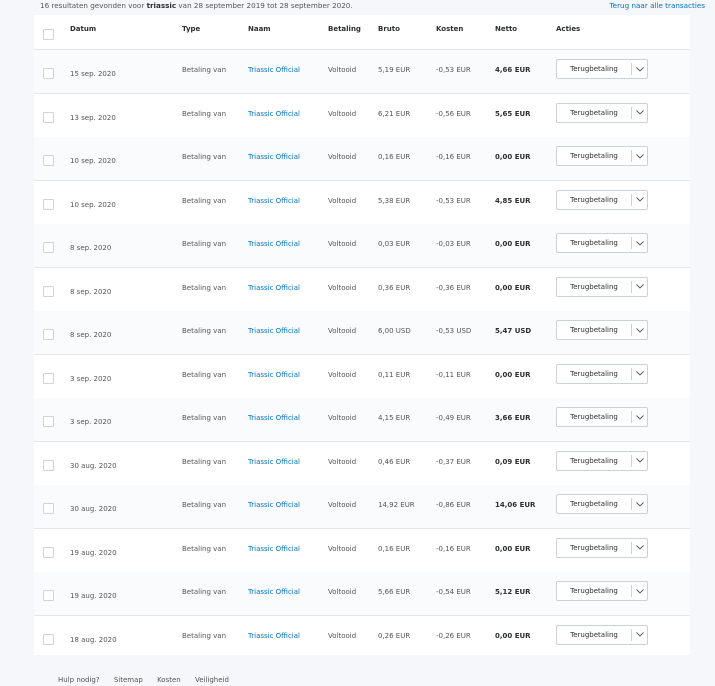 The width and height of the screenshot is (715, 686). Describe the element at coordinates (394, 374) in the screenshot. I see `cell-gross: 0,11 EUR` at that location.